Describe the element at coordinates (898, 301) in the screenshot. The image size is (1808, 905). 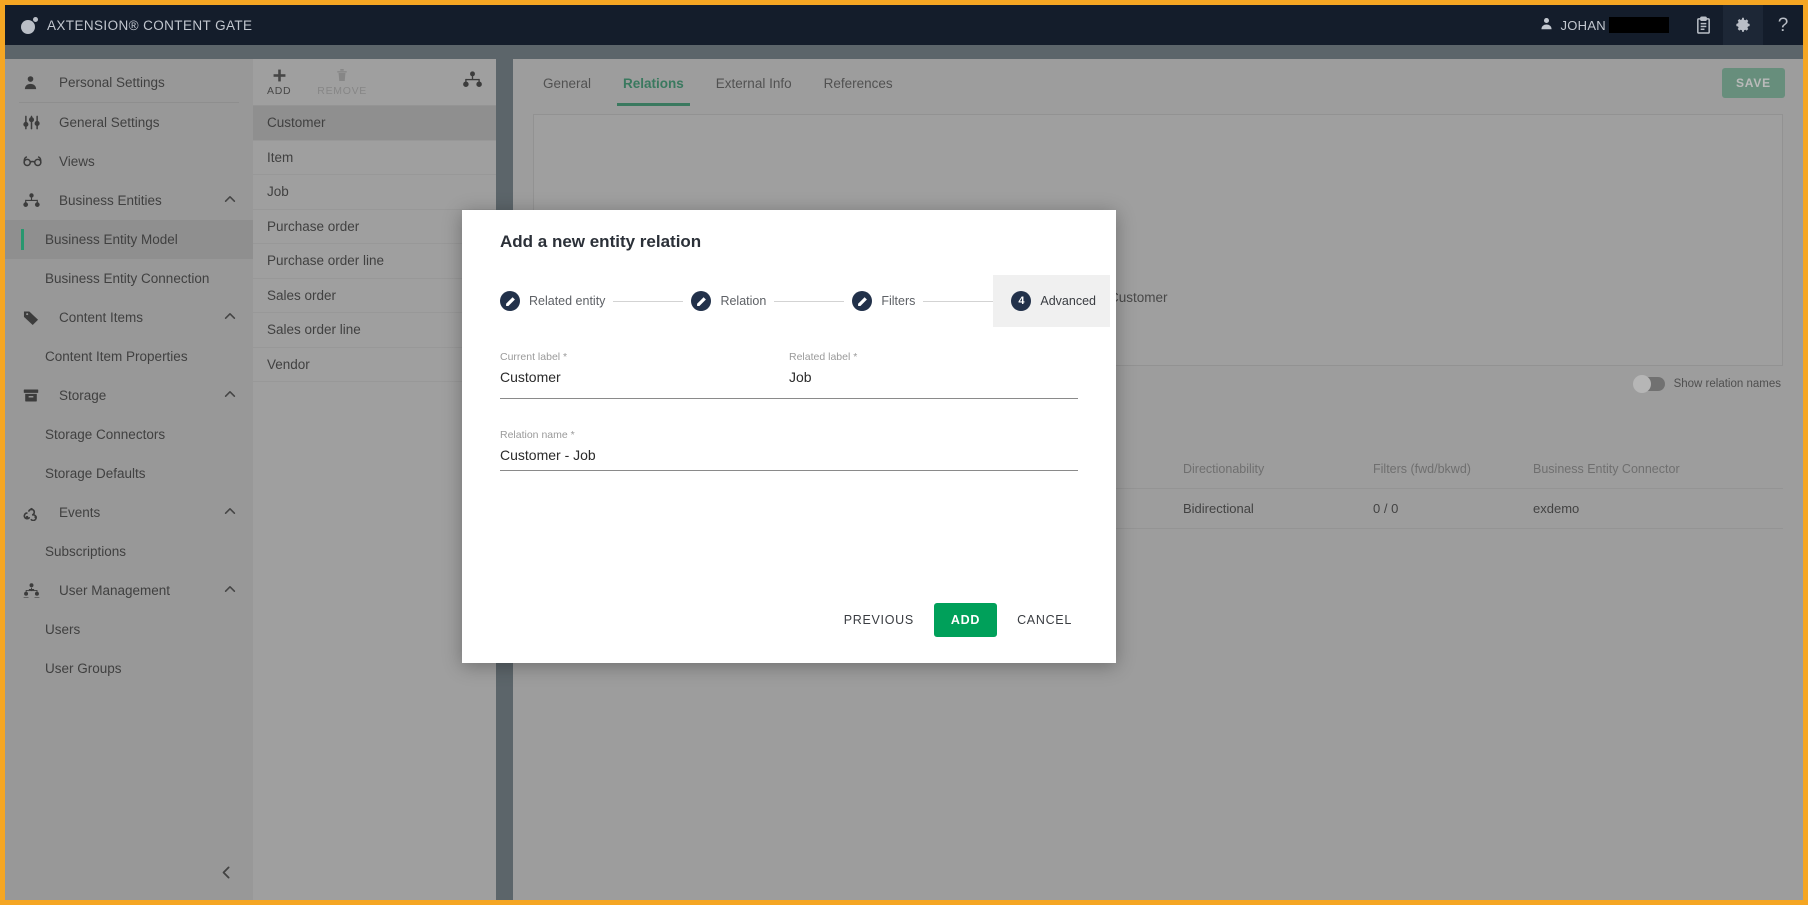
I see `wizard-step-label: Filters` at that location.